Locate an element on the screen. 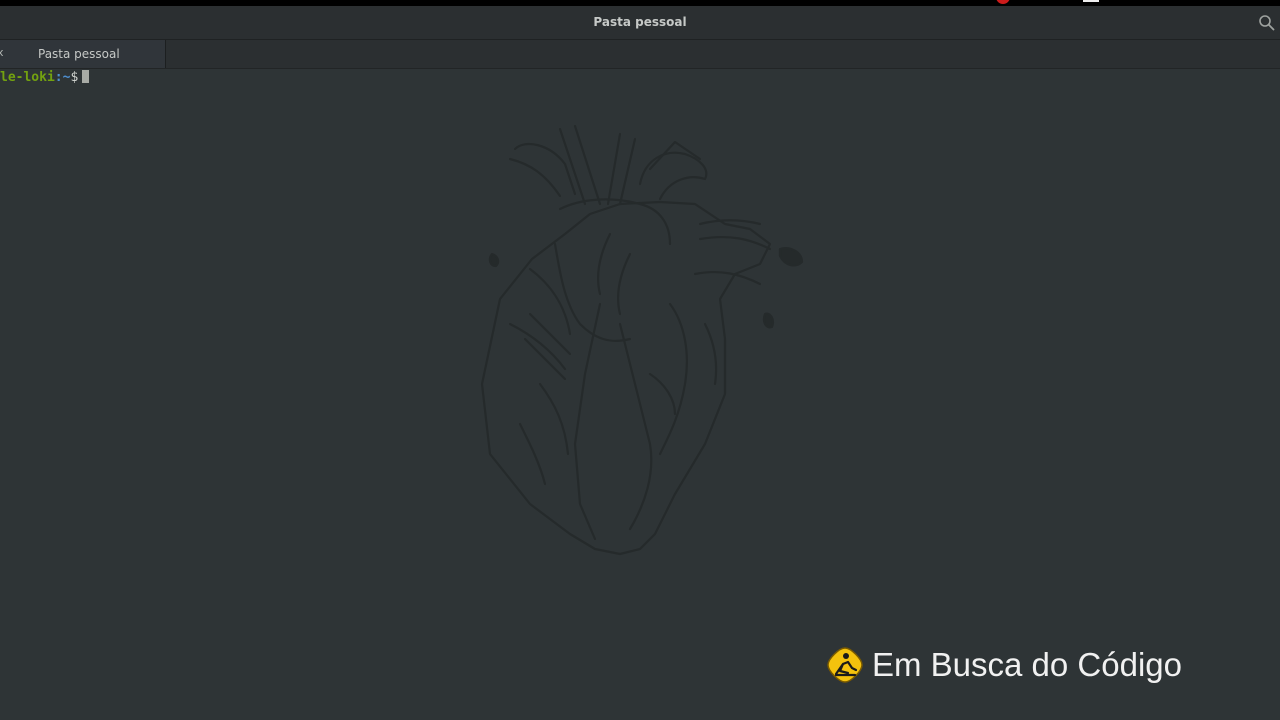 This screenshot has height=720, width=1280. search-icon is located at coordinates (1267, 23).